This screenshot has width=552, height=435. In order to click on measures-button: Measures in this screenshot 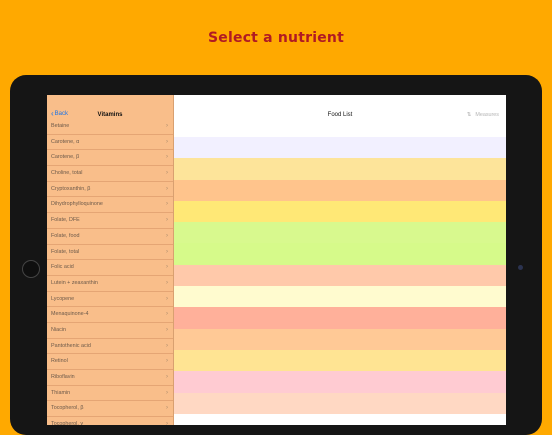, I will do `click(487, 115)`.